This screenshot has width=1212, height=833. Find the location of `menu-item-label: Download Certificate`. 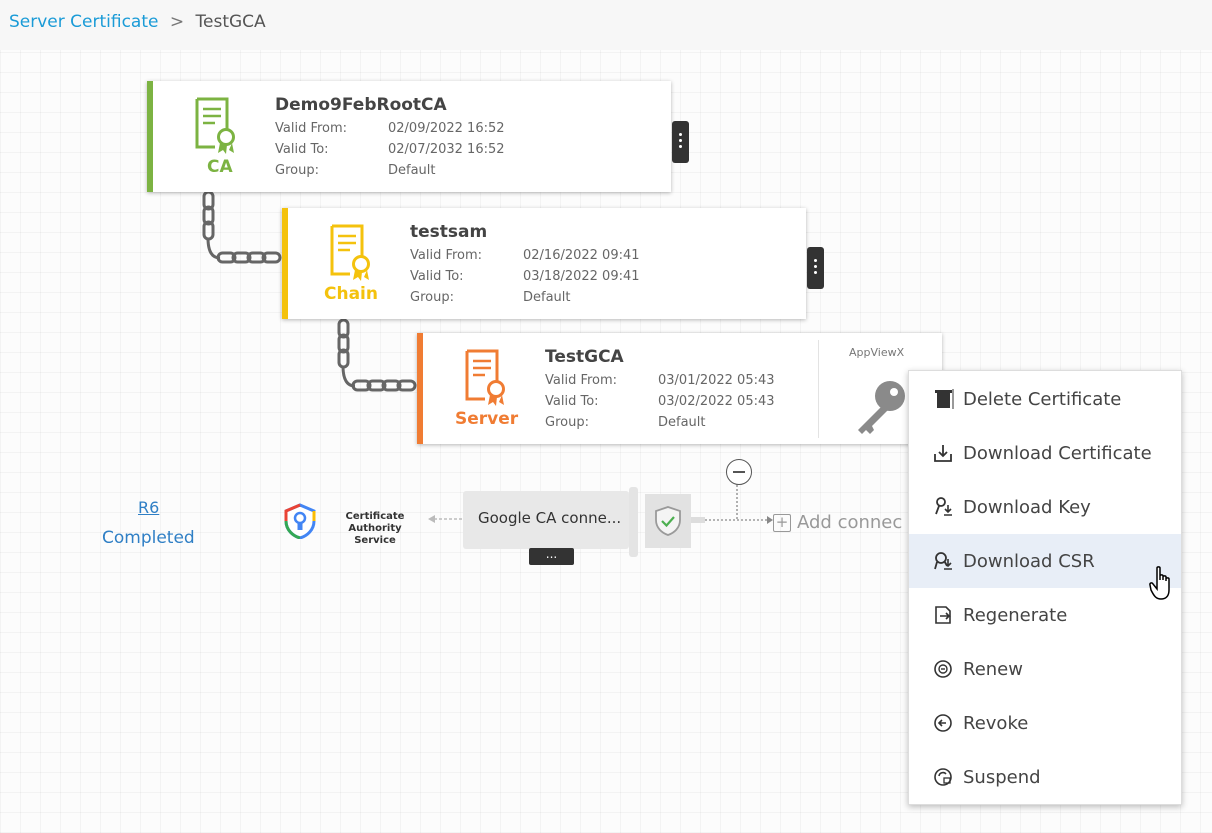

menu-item-label: Download Certificate is located at coordinates (1057, 453).